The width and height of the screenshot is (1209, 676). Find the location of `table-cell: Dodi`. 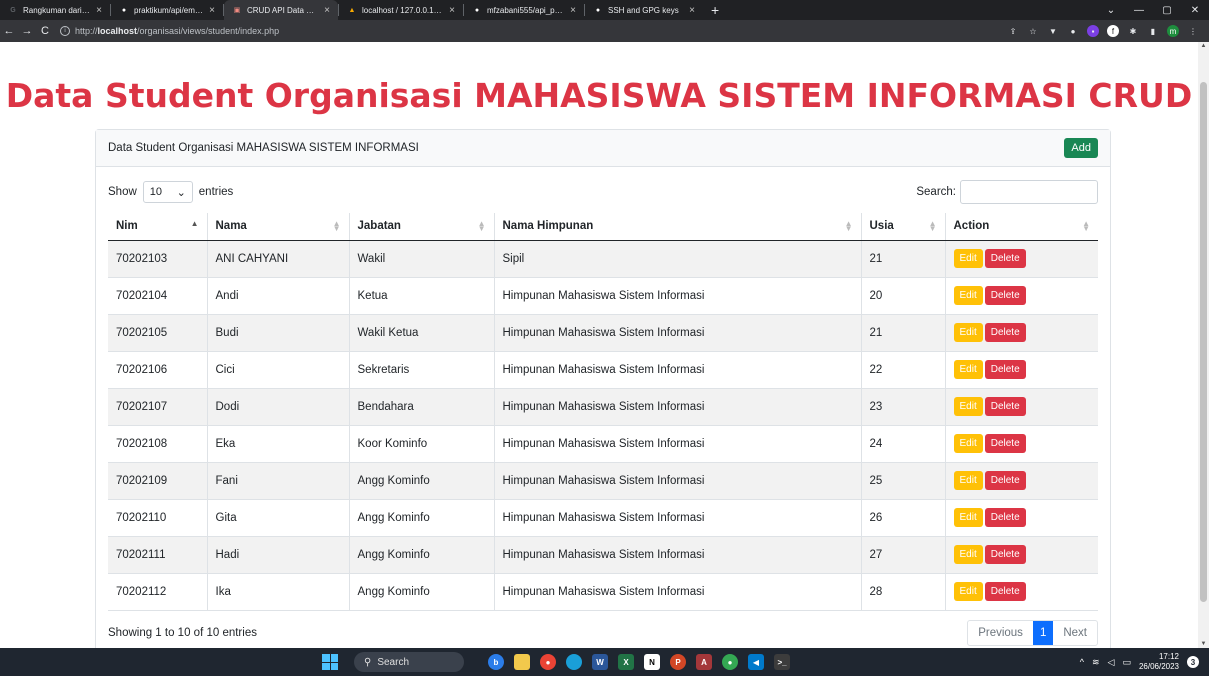

table-cell: Dodi is located at coordinates (277, 407).